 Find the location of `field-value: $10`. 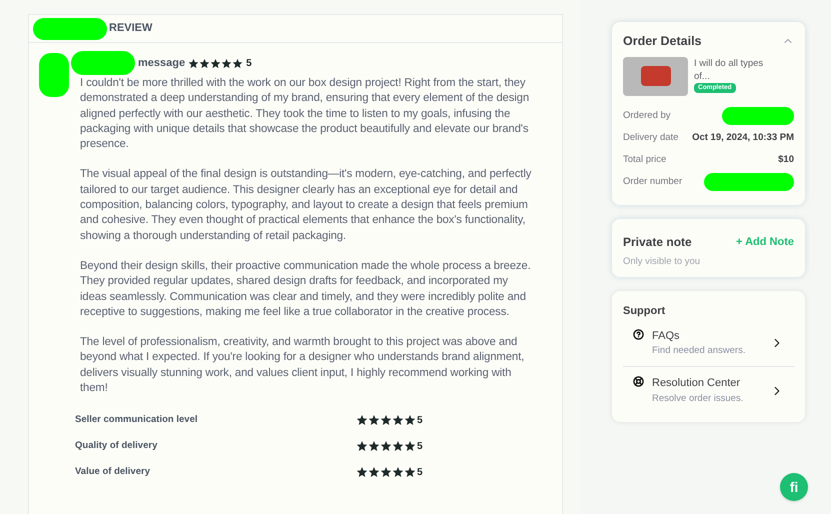

field-value: $10 is located at coordinates (786, 160).